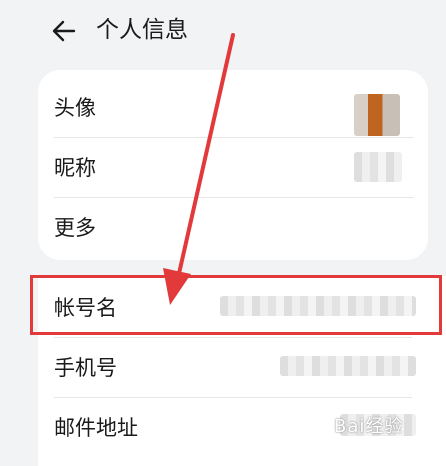 The image size is (446, 466). Describe the element at coordinates (236, 305) in the screenshot. I see `highlight-box` at that location.